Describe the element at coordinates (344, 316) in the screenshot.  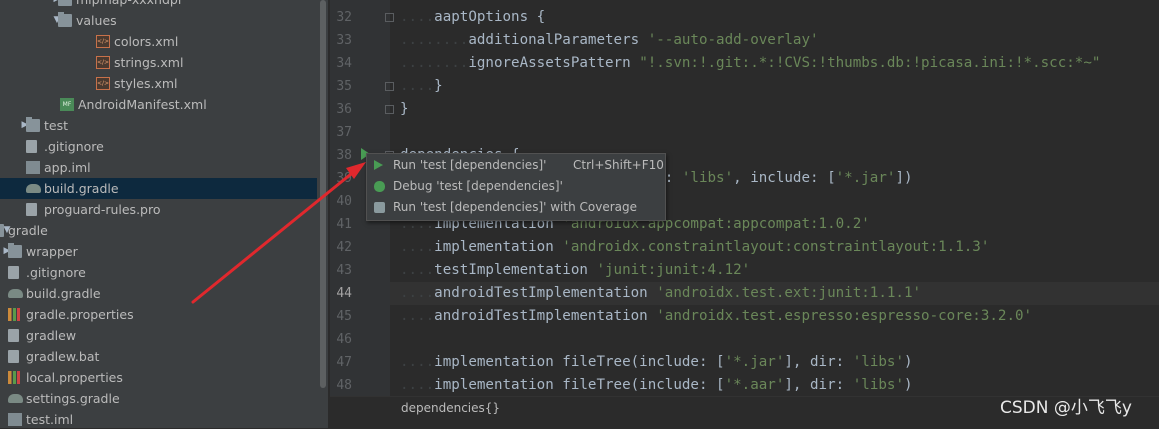
I see `line-number: 45` at that location.